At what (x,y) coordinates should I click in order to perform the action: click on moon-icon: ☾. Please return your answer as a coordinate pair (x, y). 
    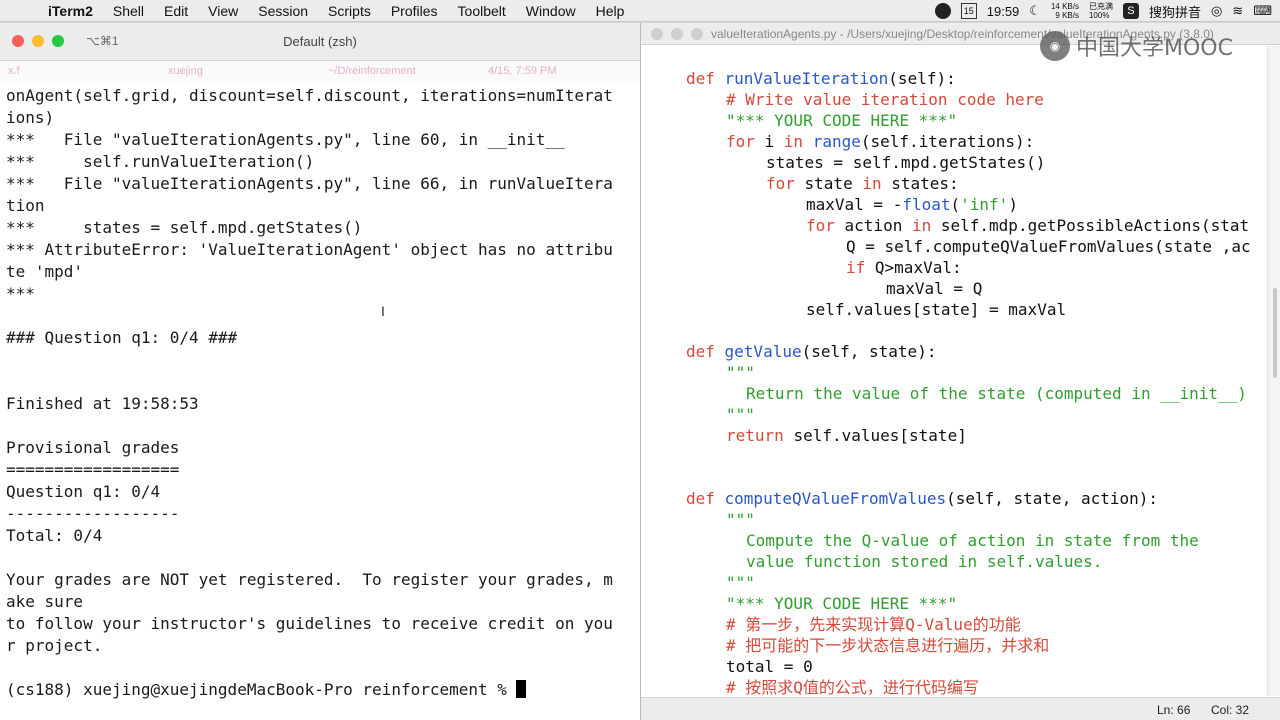
    Looking at the image, I should click on (1035, 11).